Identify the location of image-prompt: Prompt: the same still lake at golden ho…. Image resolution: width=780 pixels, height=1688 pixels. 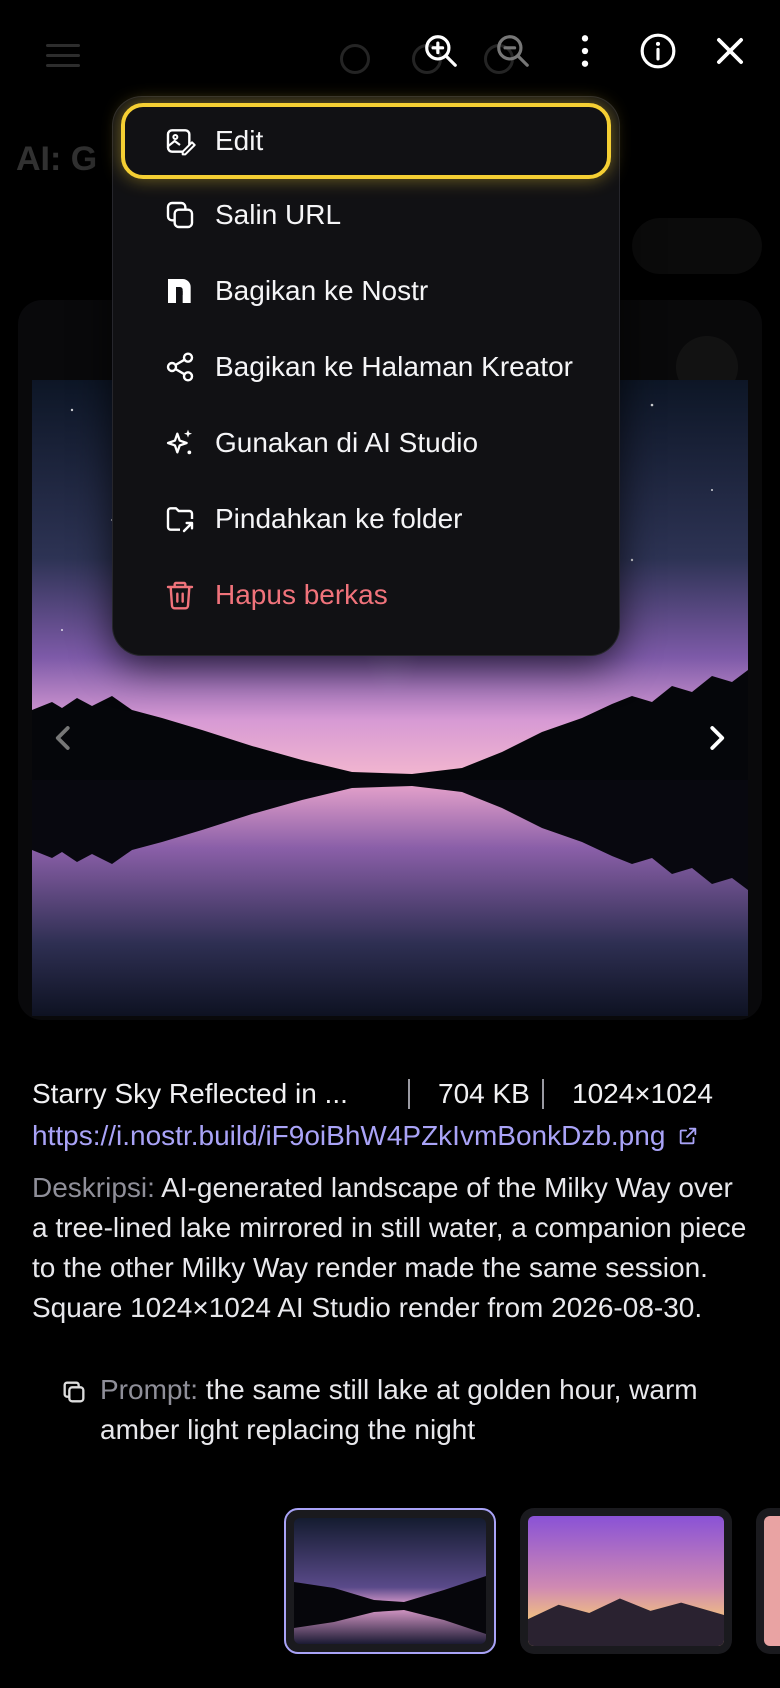
(410, 1410).